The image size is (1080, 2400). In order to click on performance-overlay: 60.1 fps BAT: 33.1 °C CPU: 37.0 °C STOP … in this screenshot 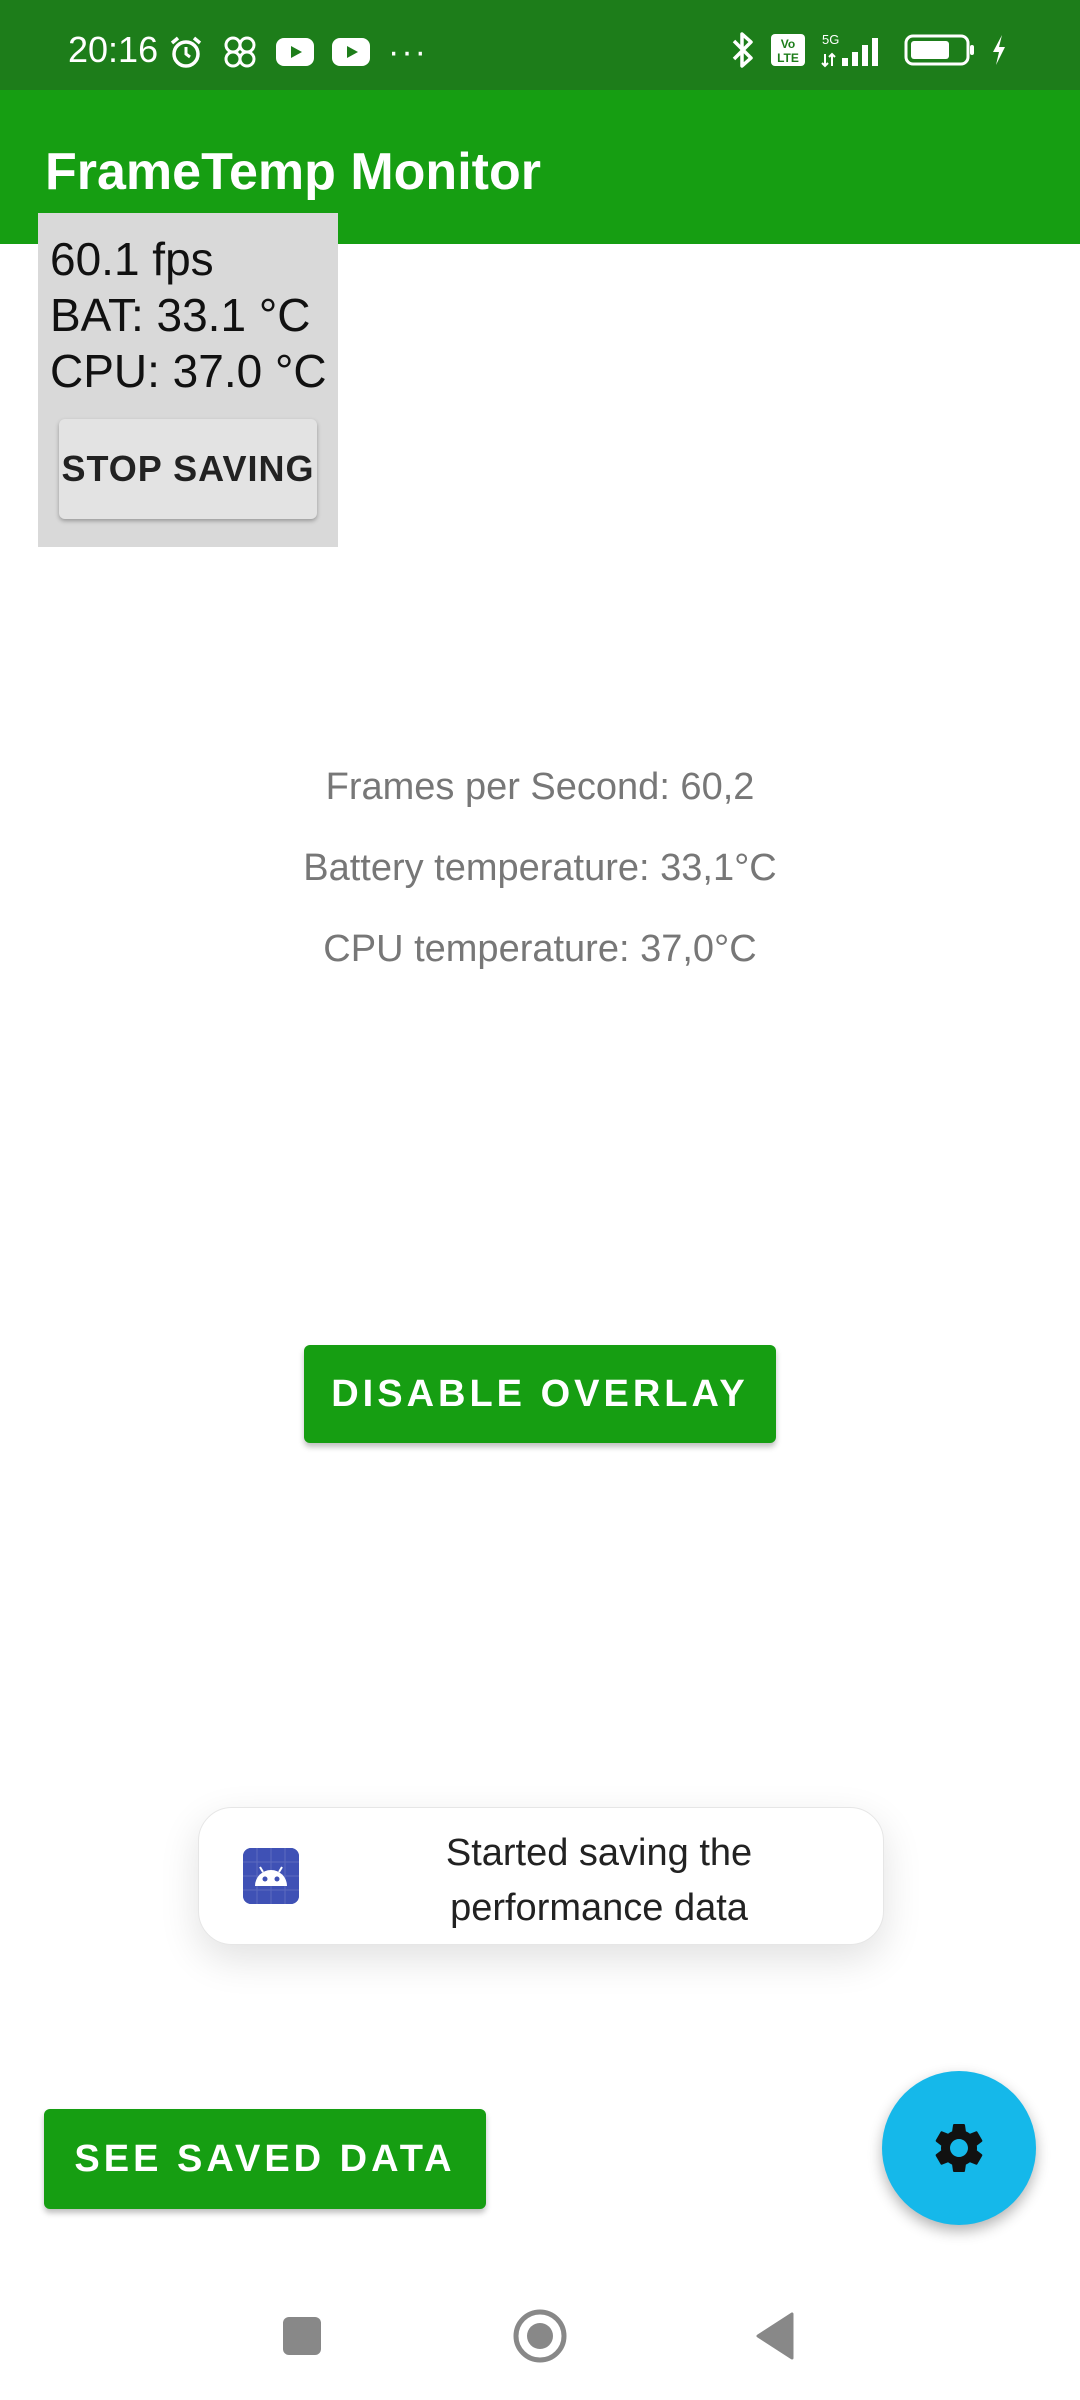, I will do `click(188, 380)`.